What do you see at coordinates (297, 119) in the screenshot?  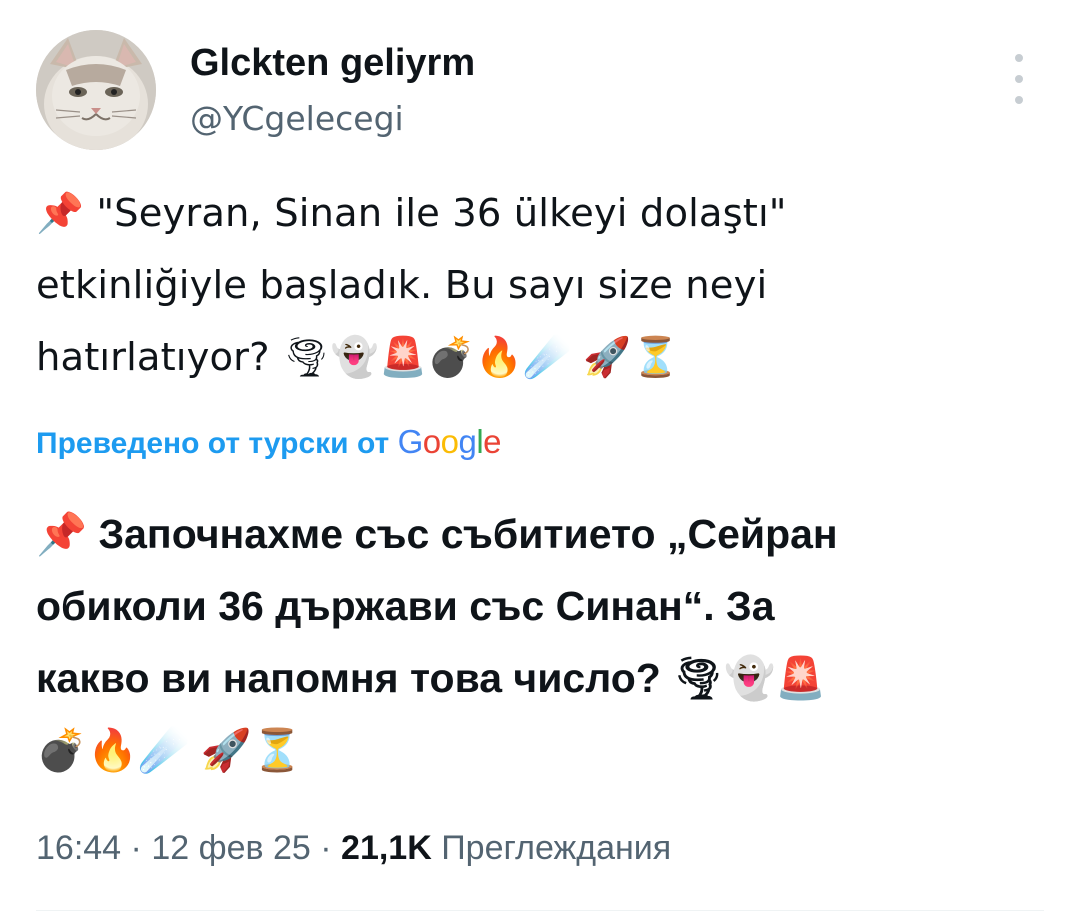 I see `author-handle: @YCgelecegi` at bounding box center [297, 119].